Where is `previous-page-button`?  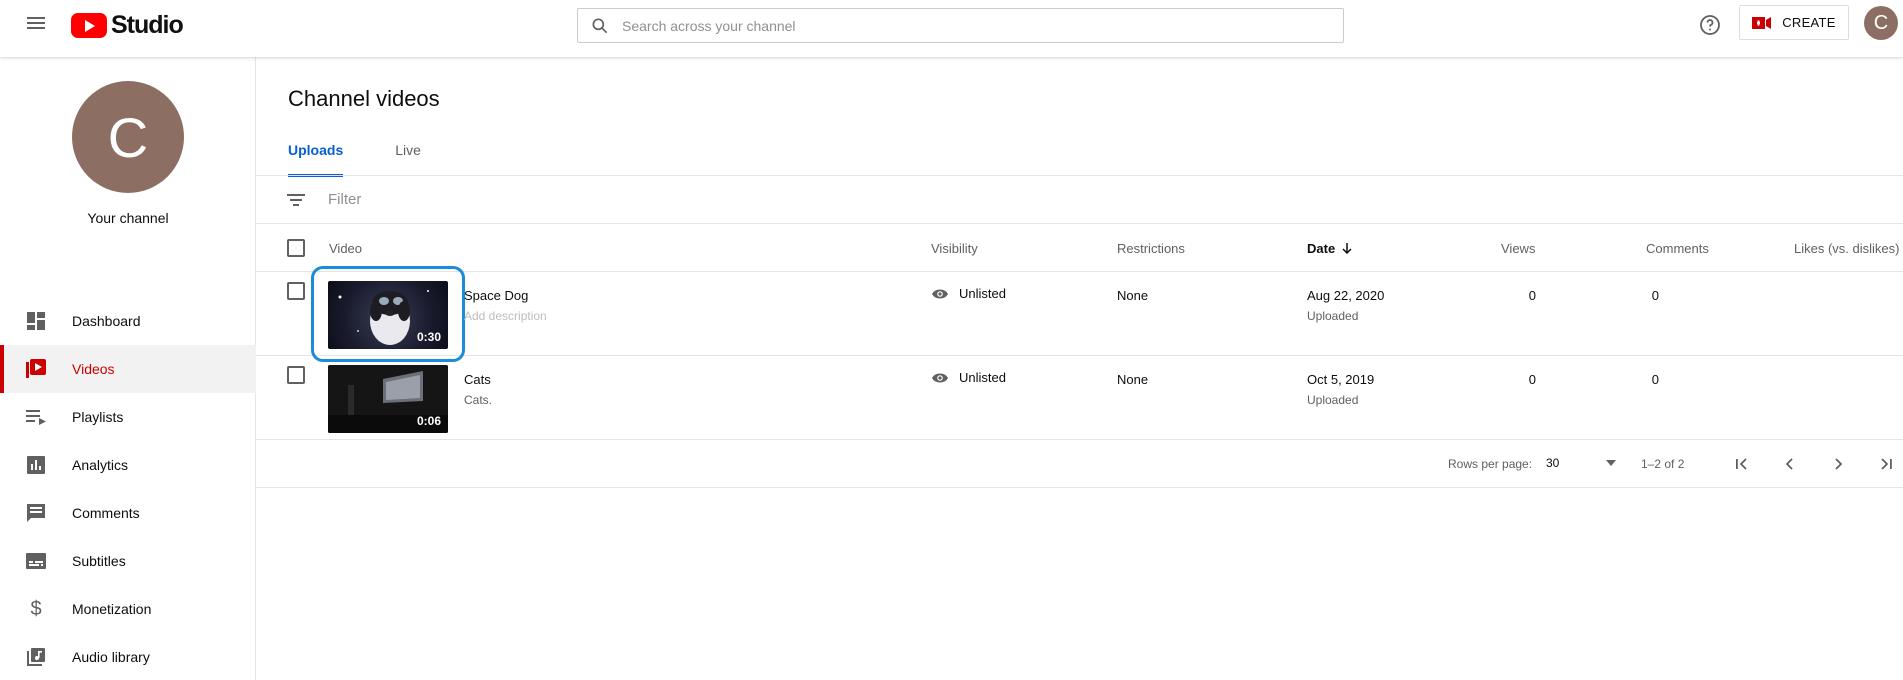
previous-page-button is located at coordinates (1790, 464).